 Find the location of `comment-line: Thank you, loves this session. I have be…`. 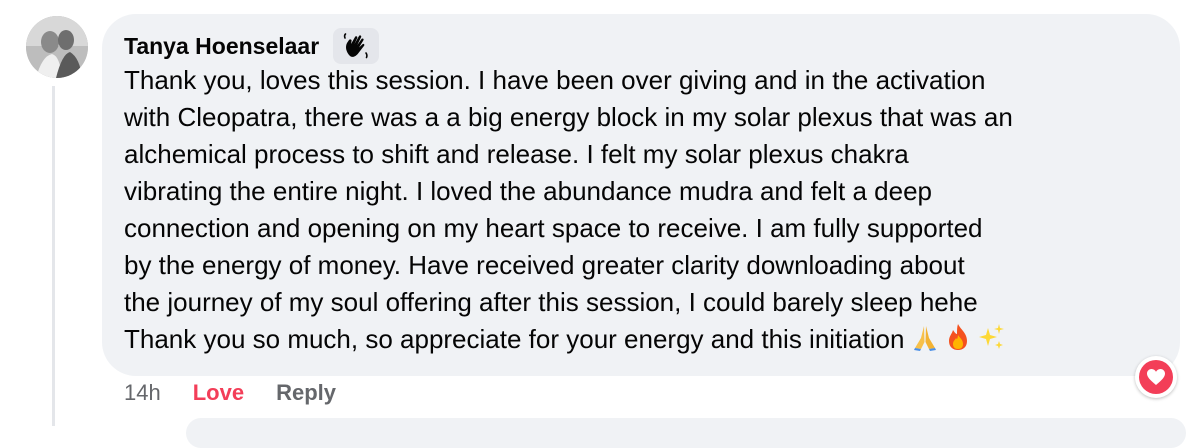

comment-line: Thank you, loves this session. I have be… is located at coordinates (555, 80).